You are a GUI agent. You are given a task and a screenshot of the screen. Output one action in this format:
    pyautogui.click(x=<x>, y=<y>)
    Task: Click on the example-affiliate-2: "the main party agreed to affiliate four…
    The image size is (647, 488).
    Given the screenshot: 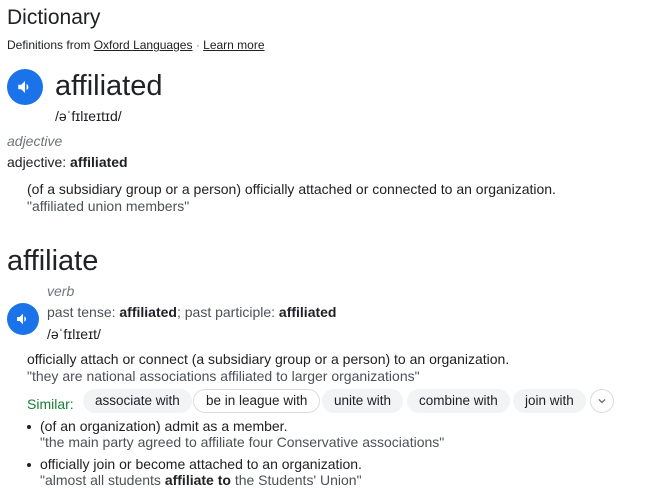 What is the action you would take?
    pyautogui.click(x=242, y=442)
    